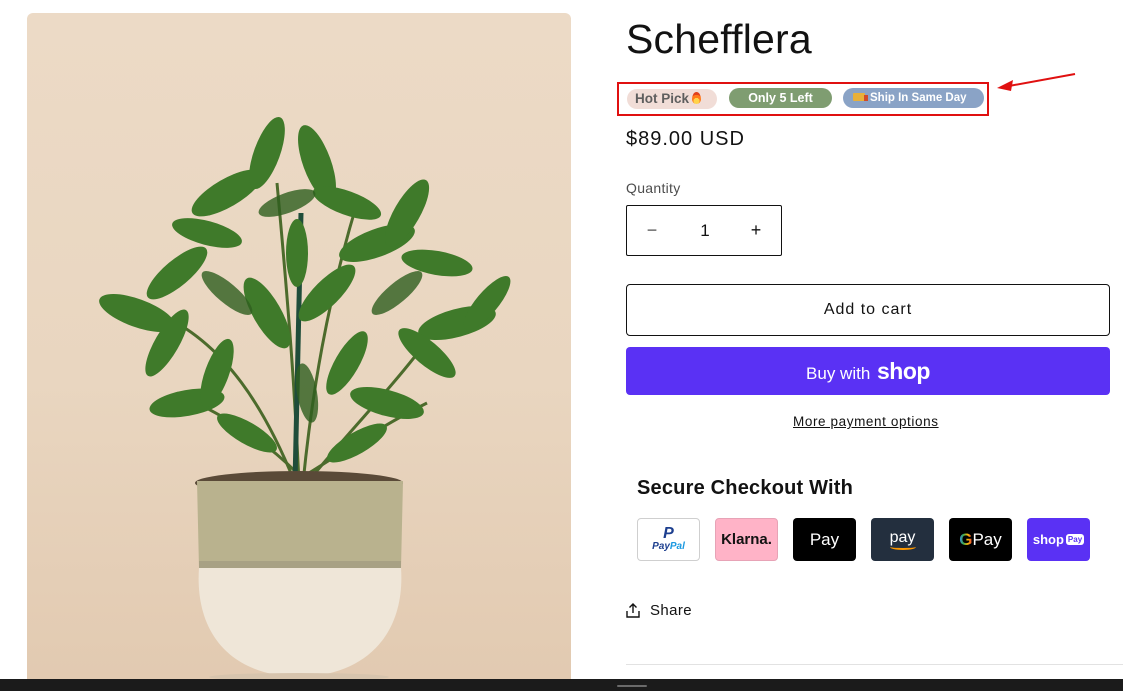 Image resolution: width=1123 pixels, height=691 pixels. Describe the element at coordinates (838, 373) in the screenshot. I see `buy-with-label: Buy with` at that location.